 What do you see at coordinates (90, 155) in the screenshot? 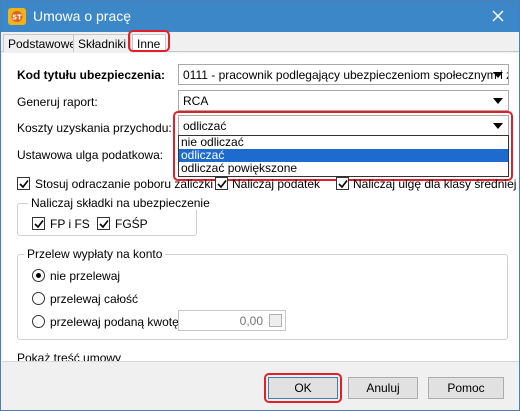
I see `ulga-label: Ustawowa ulga podatkowa:` at bounding box center [90, 155].